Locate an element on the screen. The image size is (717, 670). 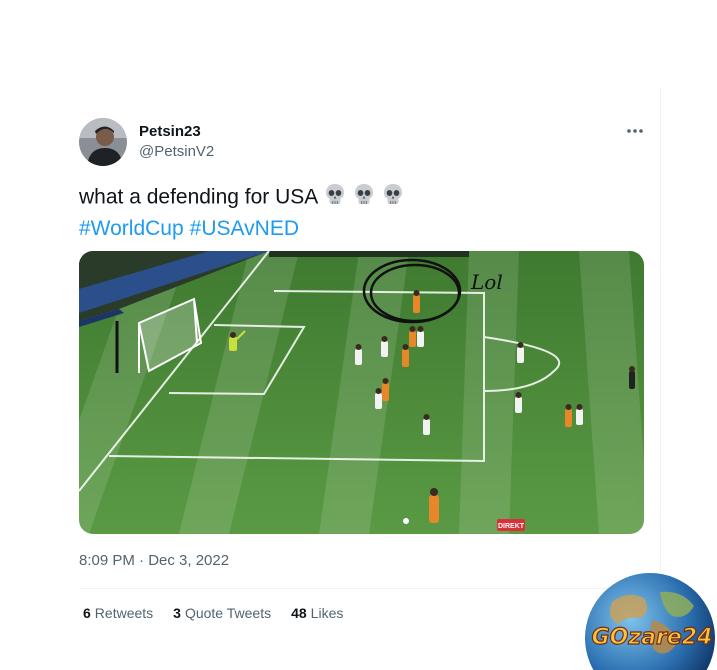
quote-tweets-label: Quote Tweets is located at coordinates (228, 613).